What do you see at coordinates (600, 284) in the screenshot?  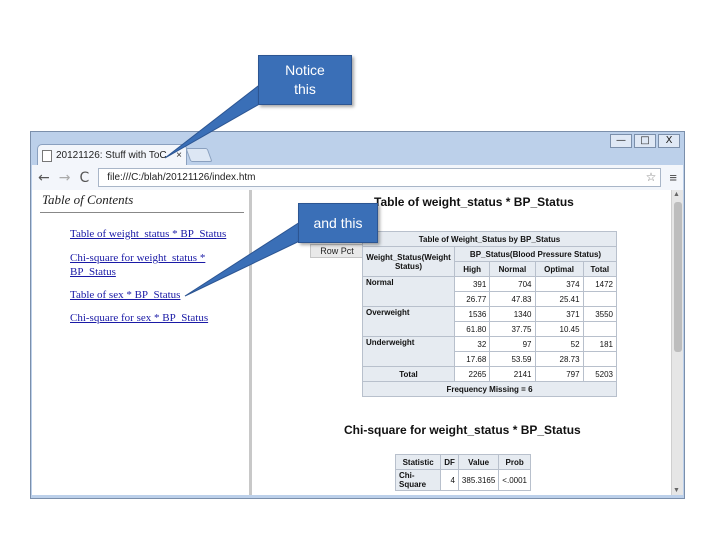 I see `total-cell: 1472` at bounding box center [600, 284].